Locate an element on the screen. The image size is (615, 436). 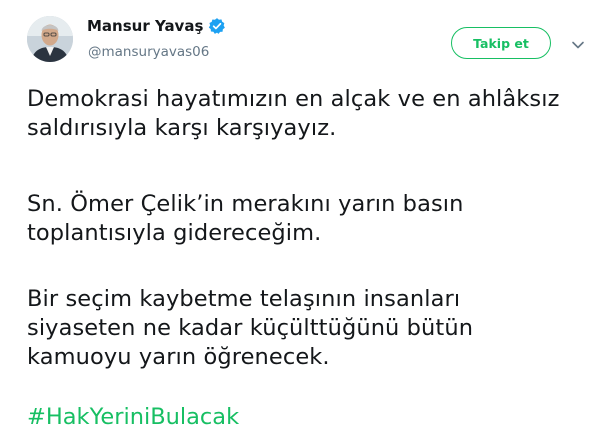
chevron-down-icon is located at coordinates (578, 44).